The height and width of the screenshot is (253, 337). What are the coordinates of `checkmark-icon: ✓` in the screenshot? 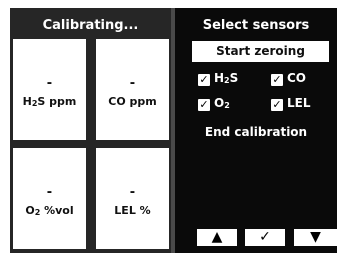 It's located at (265, 237).